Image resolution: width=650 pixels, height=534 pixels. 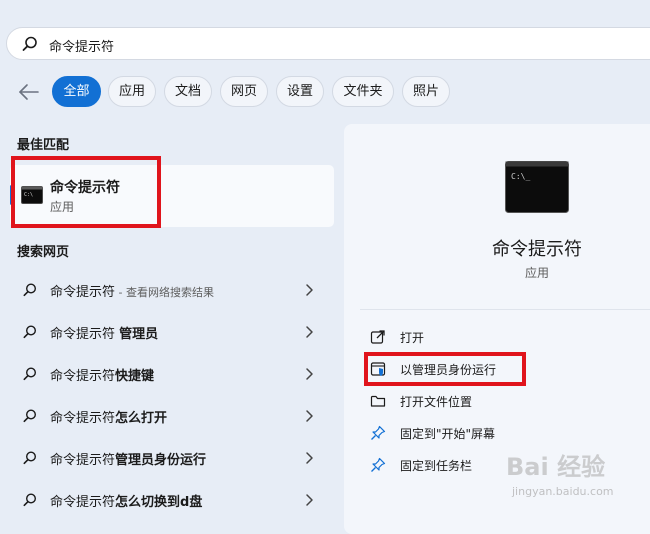 What do you see at coordinates (43, 252) in the screenshot?
I see `search-web-heading: 搜索网页` at bounding box center [43, 252].